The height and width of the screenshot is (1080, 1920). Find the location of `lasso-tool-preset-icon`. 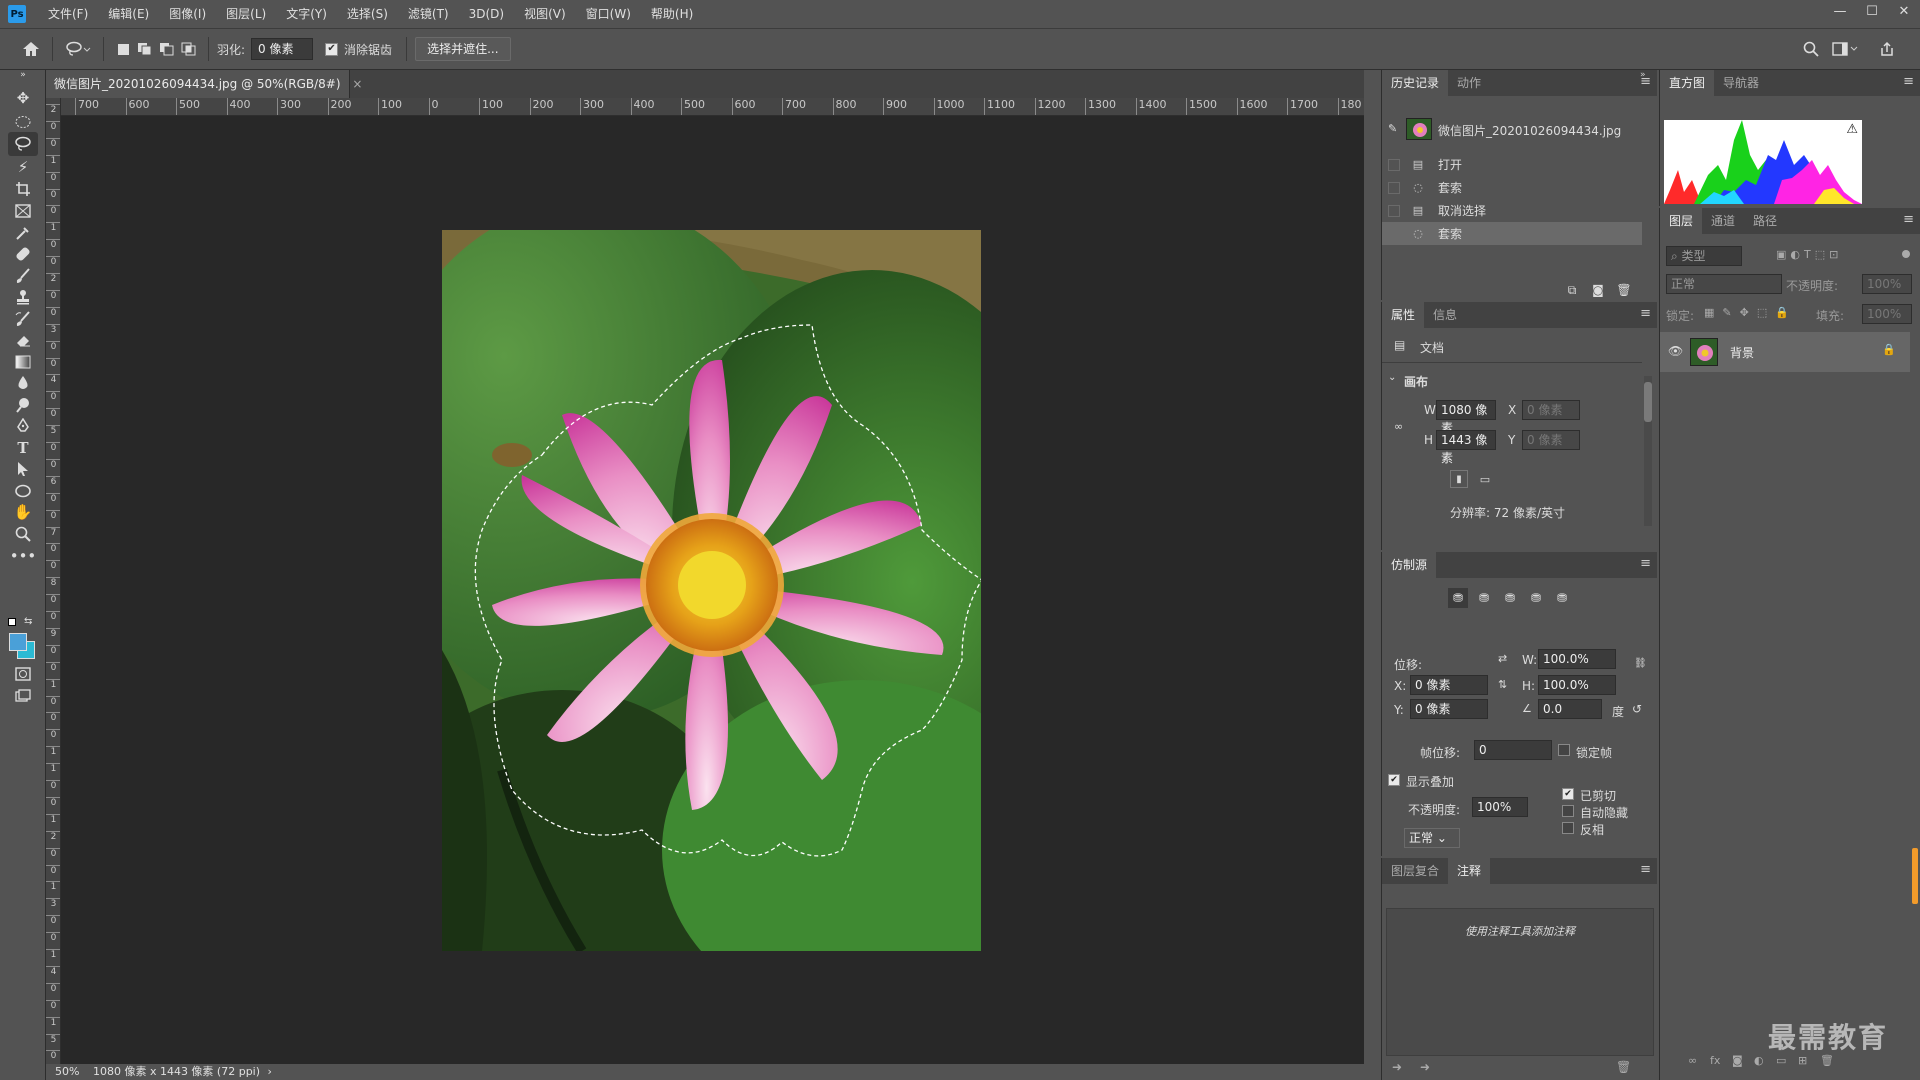

lasso-tool-preset-icon is located at coordinates (78, 49).